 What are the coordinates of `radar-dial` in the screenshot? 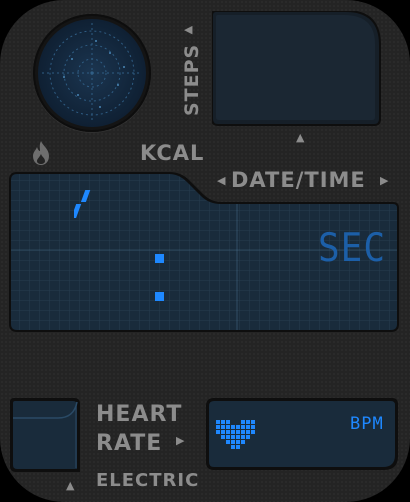 It's located at (92, 73).